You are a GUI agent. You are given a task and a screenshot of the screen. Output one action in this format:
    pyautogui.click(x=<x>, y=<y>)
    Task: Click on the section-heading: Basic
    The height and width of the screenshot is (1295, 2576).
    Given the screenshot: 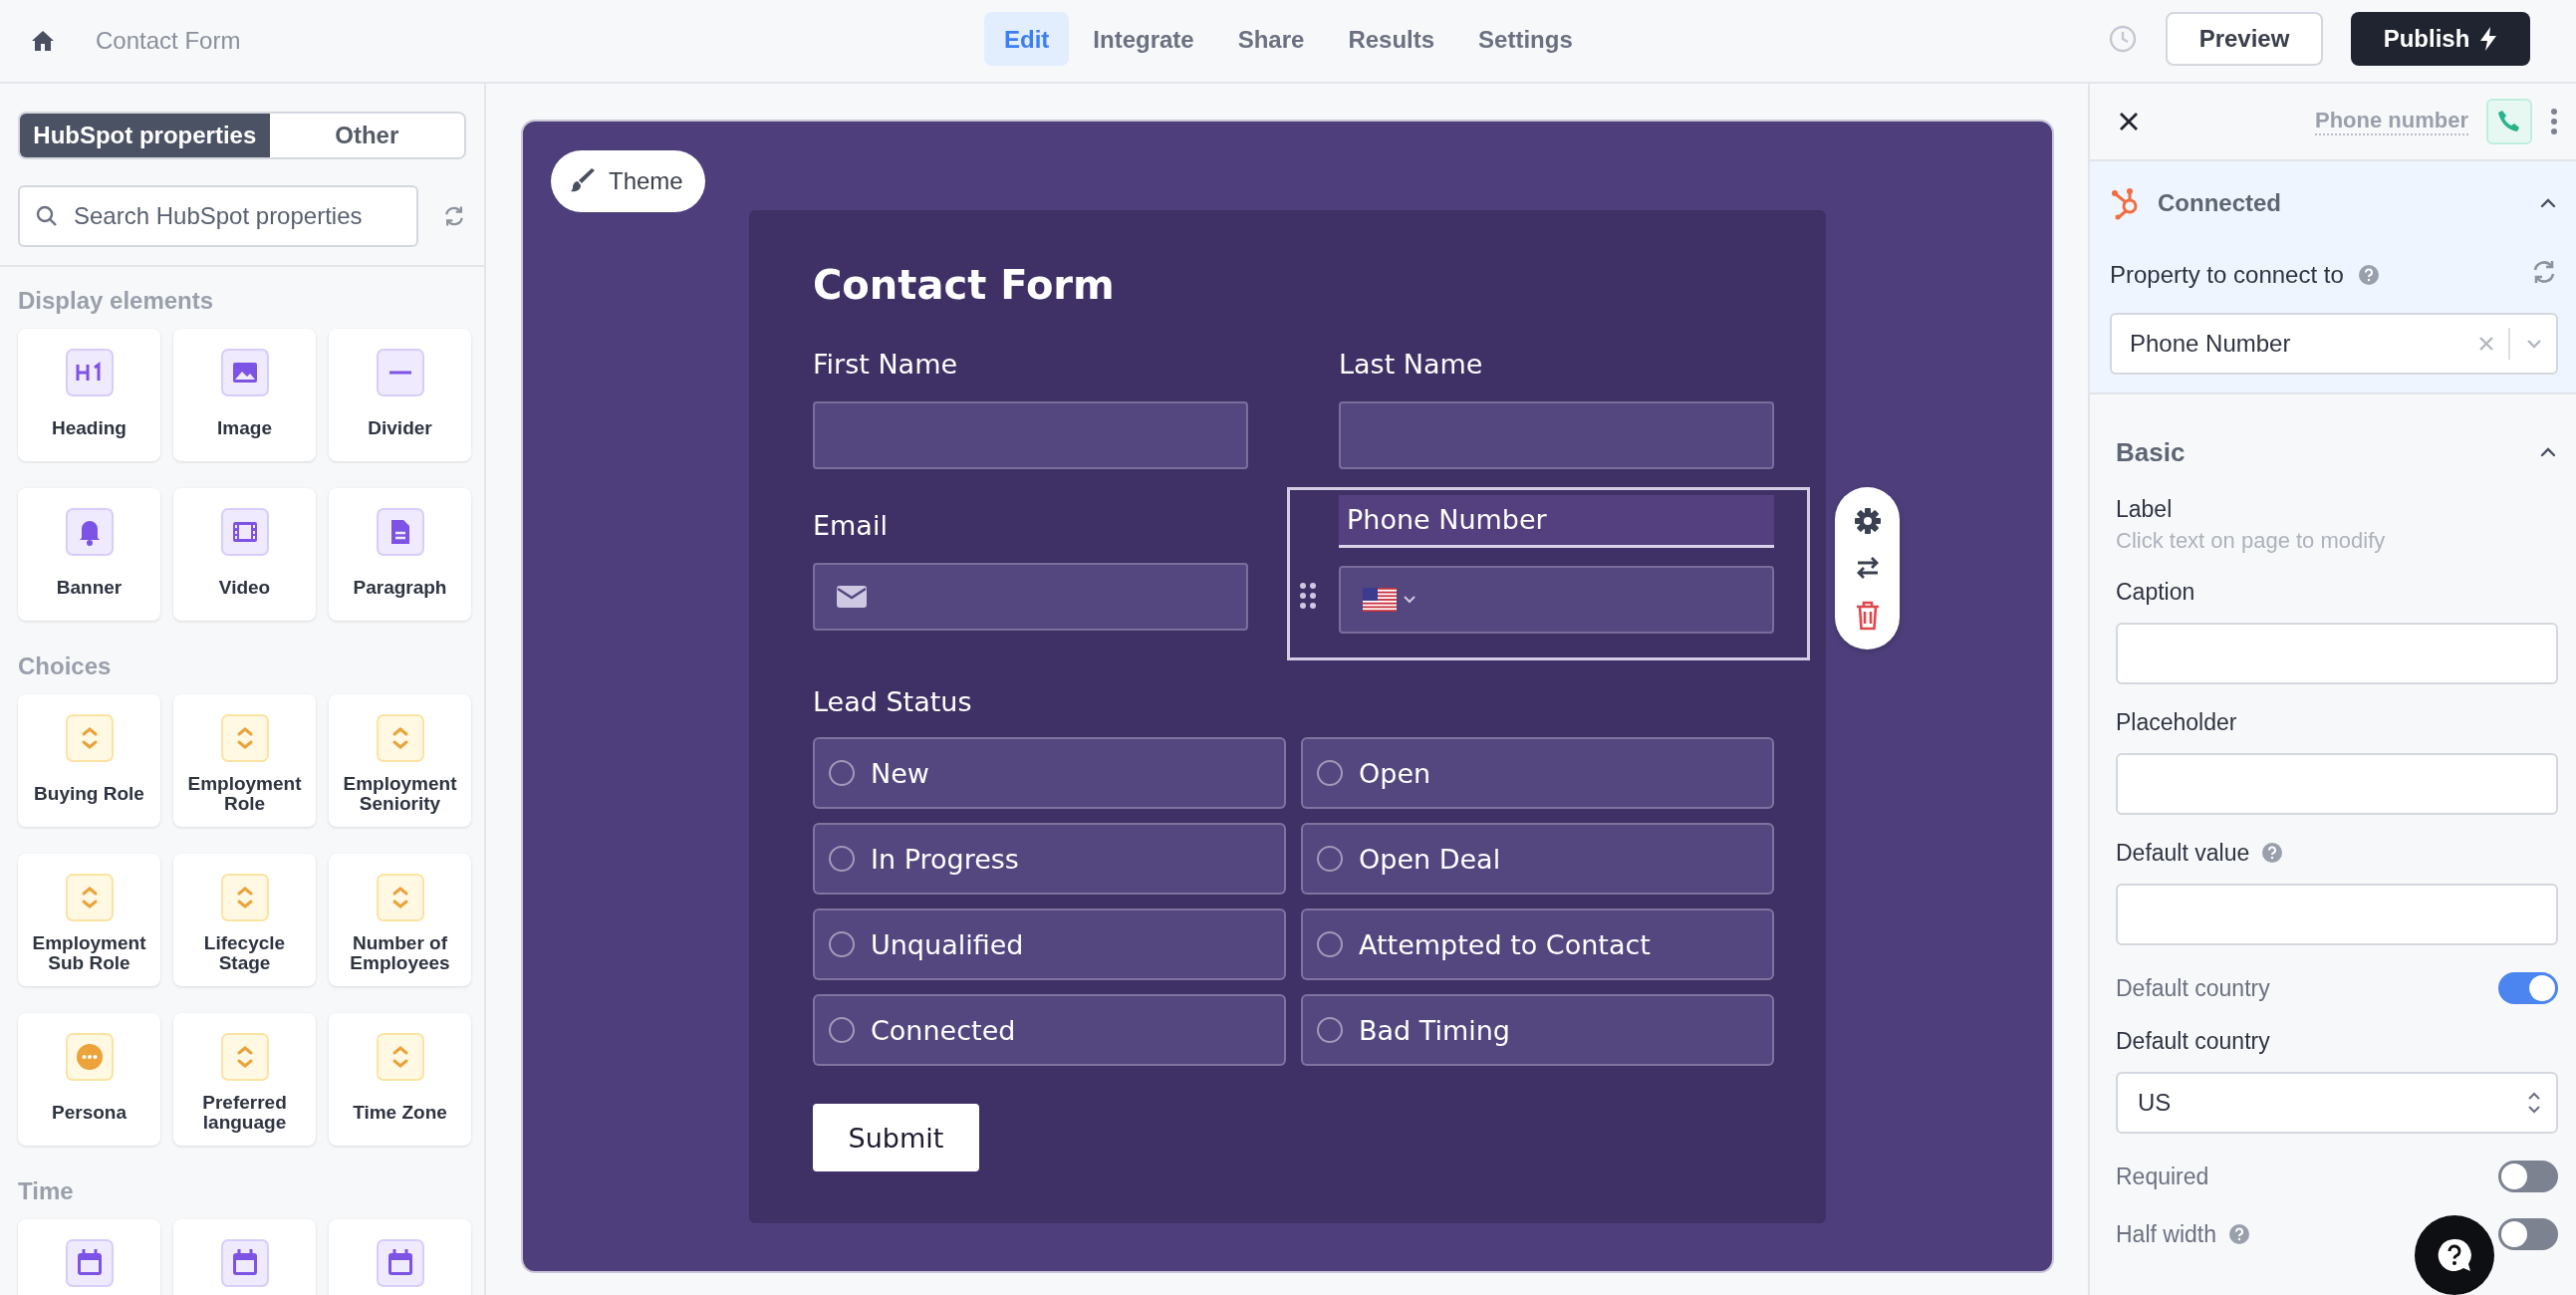 What is the action you would take?
    pyautogui.click(x=2151, y=452)
    